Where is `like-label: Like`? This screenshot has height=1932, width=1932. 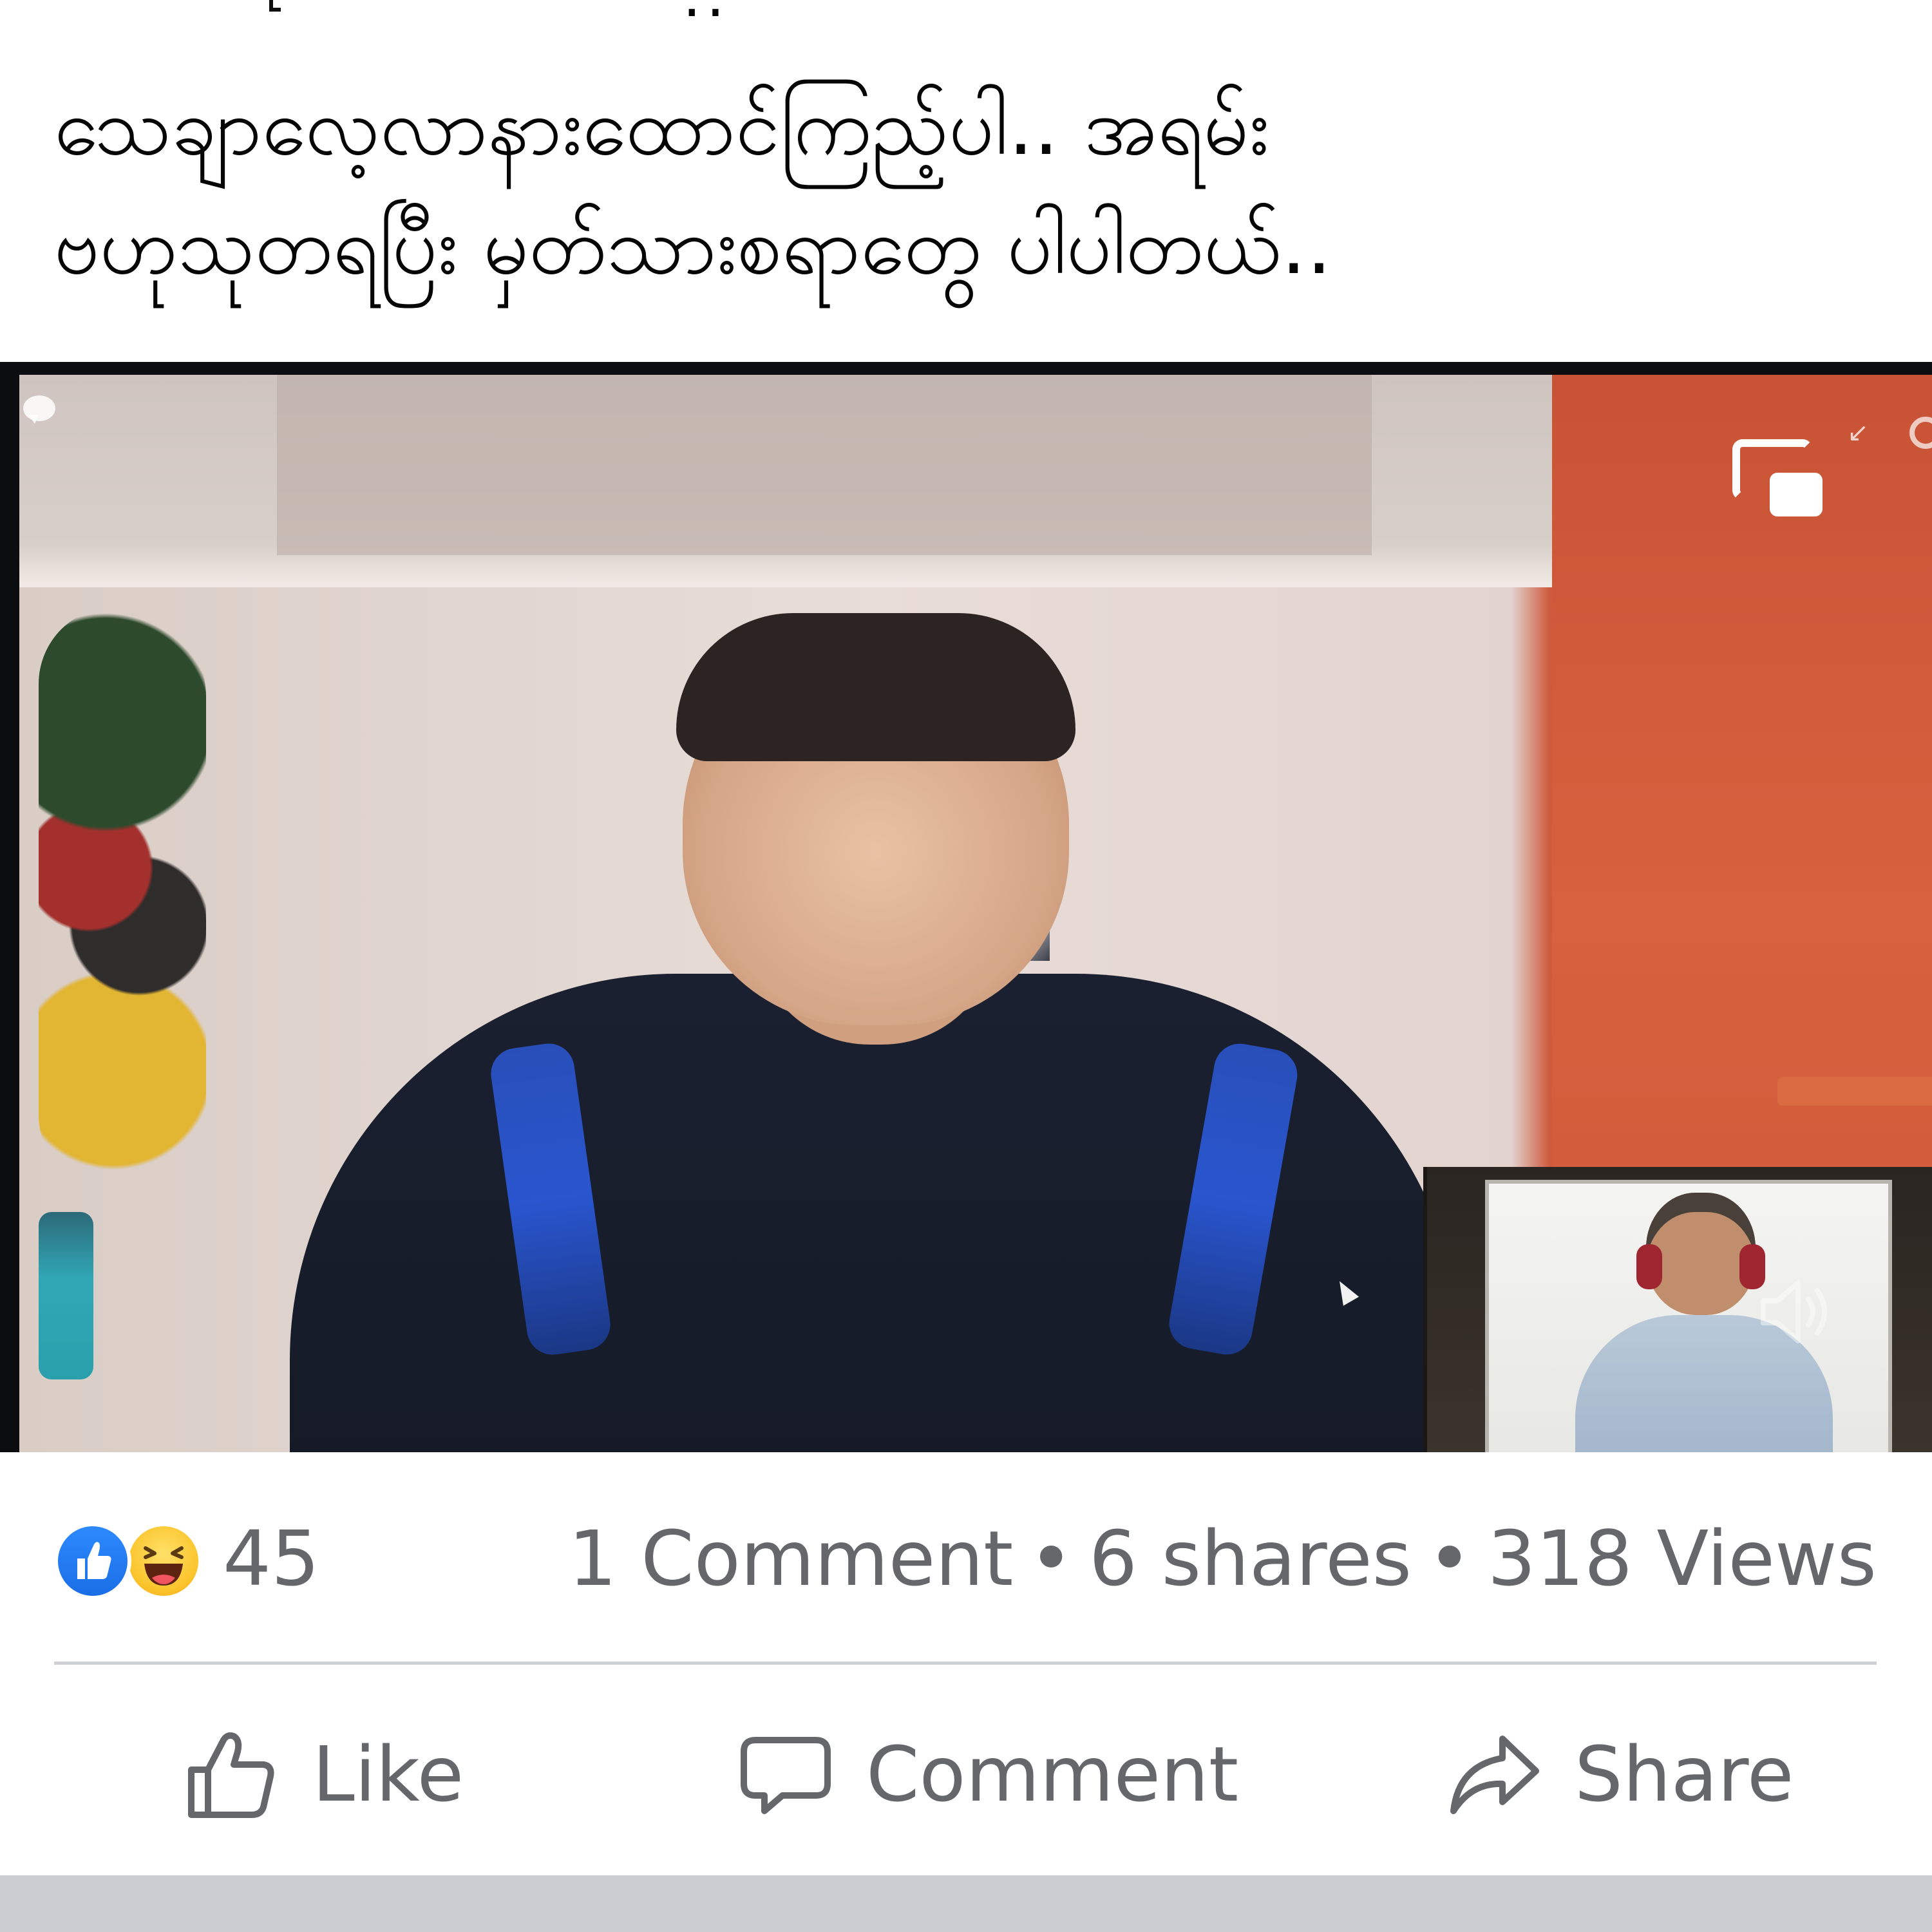
like-label: Like is located at coordinates (388, 1774).